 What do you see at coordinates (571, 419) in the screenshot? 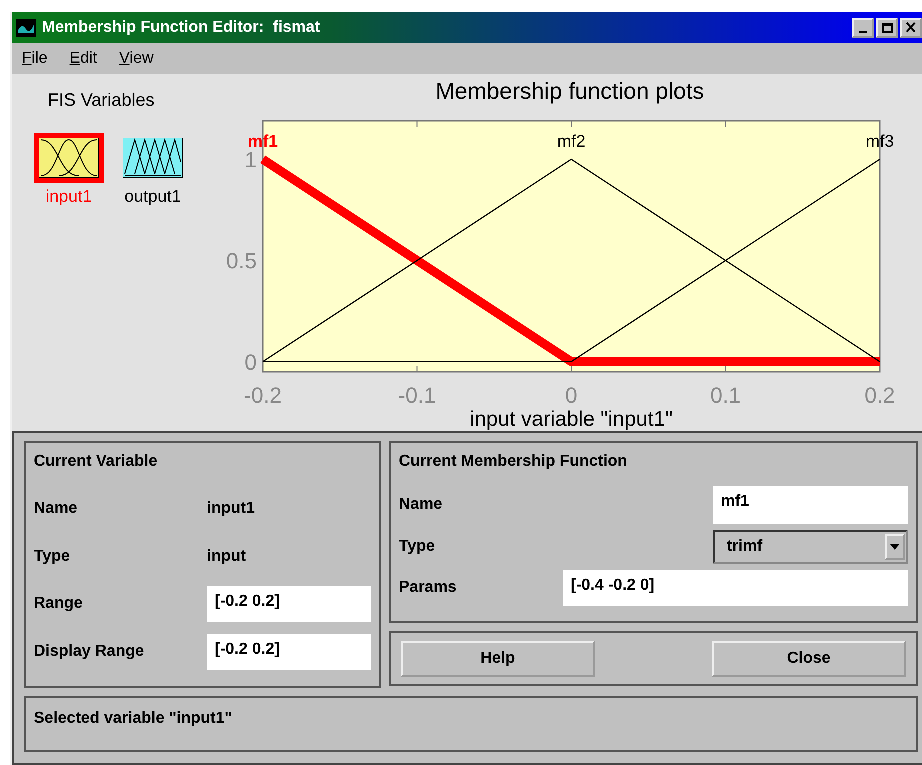
I see `x-axis-label: input variable "input1"` at bounding box center [571, 419].